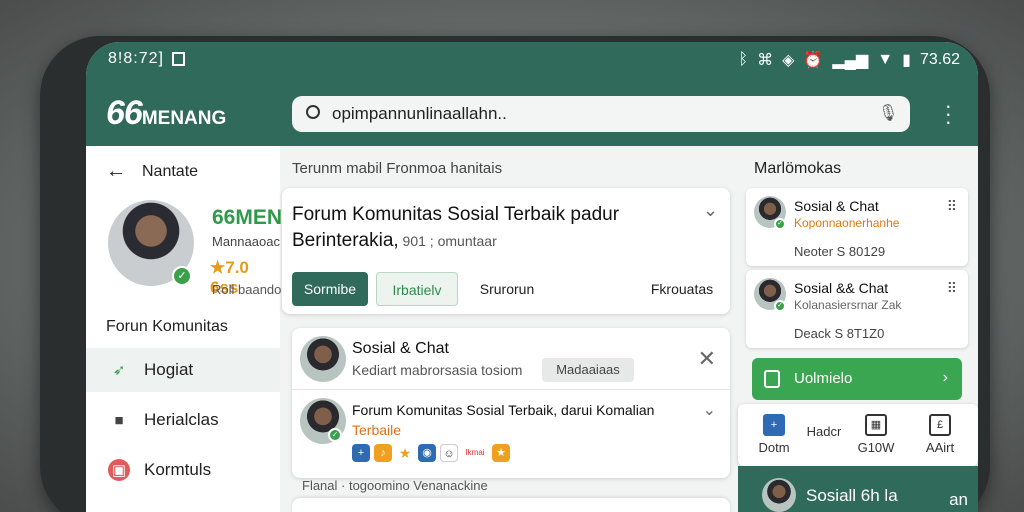 Image resolution: width=1024 pixels, height=512 pixels. I want to click on signal-icon: ▂▄▆, so click(850, 60).